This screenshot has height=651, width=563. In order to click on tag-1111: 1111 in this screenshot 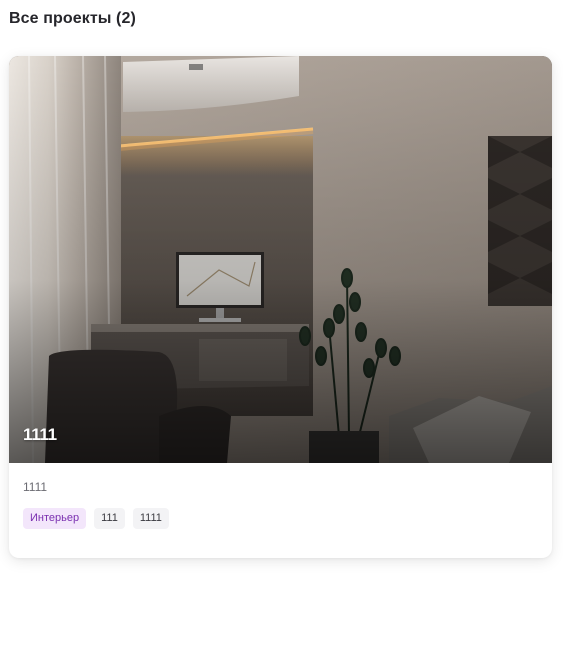, I will do `click(150, 518)`.